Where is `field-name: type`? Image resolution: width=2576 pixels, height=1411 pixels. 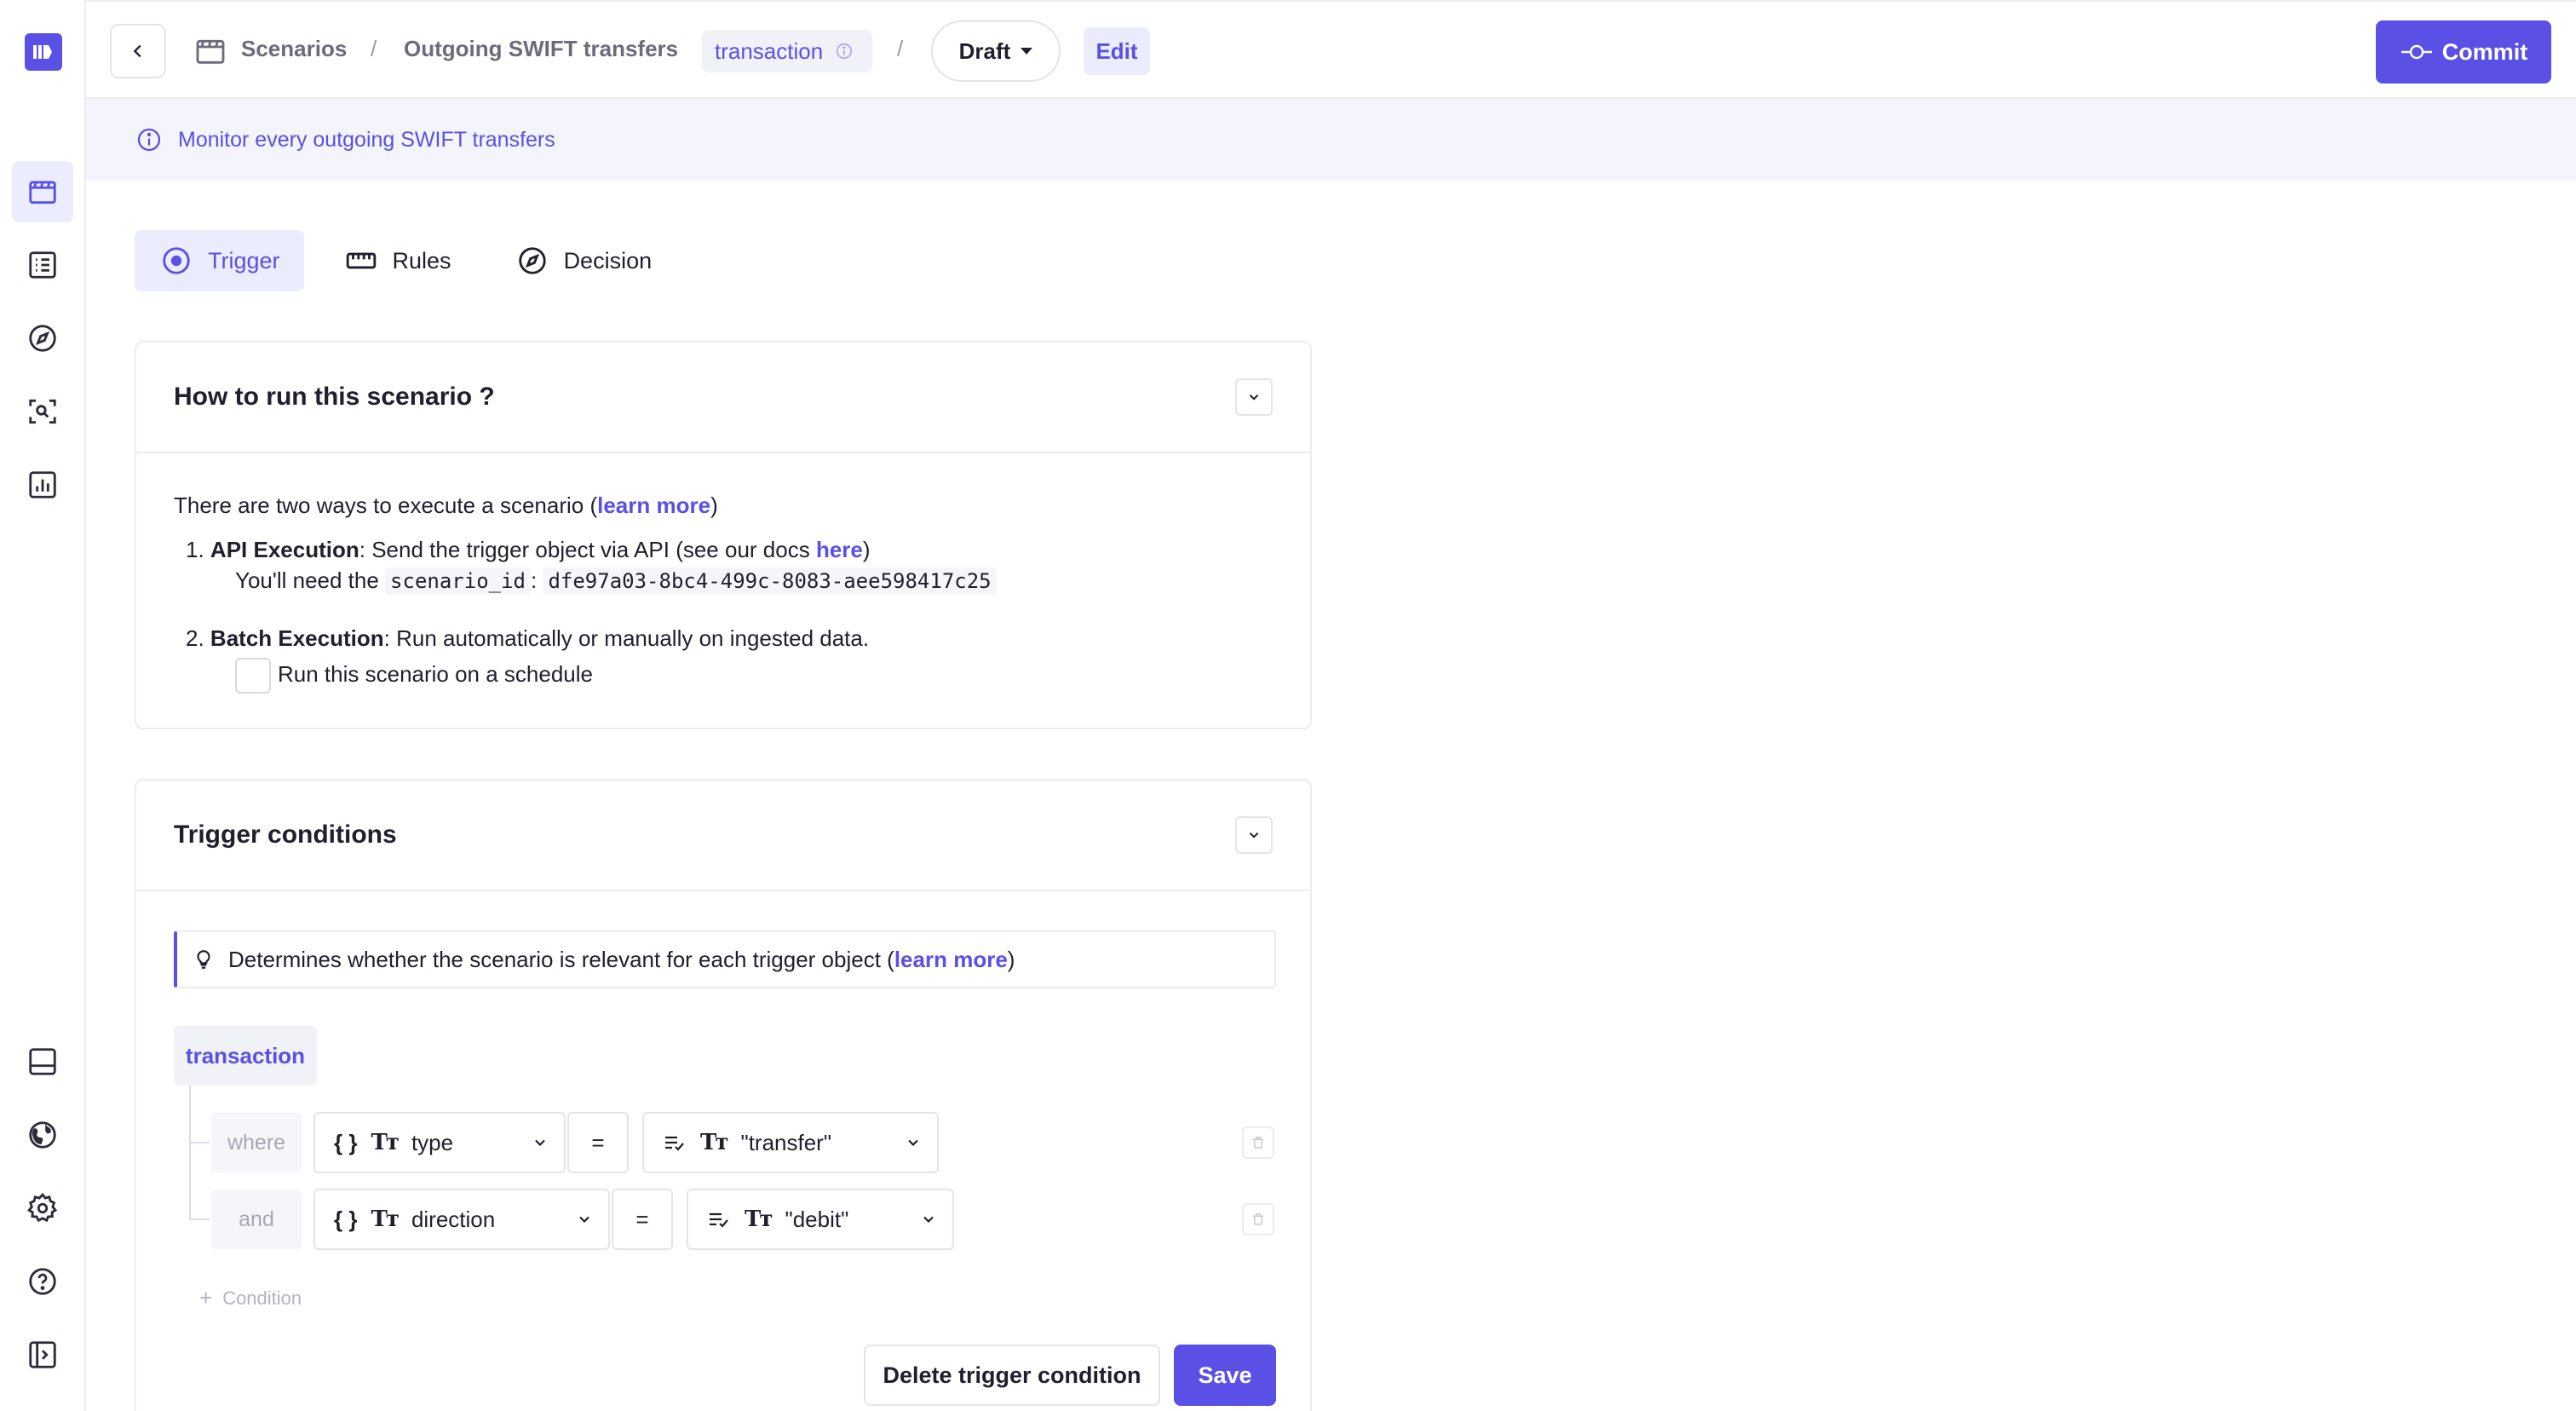 field-name: type is located at coordinates (433, 1142).